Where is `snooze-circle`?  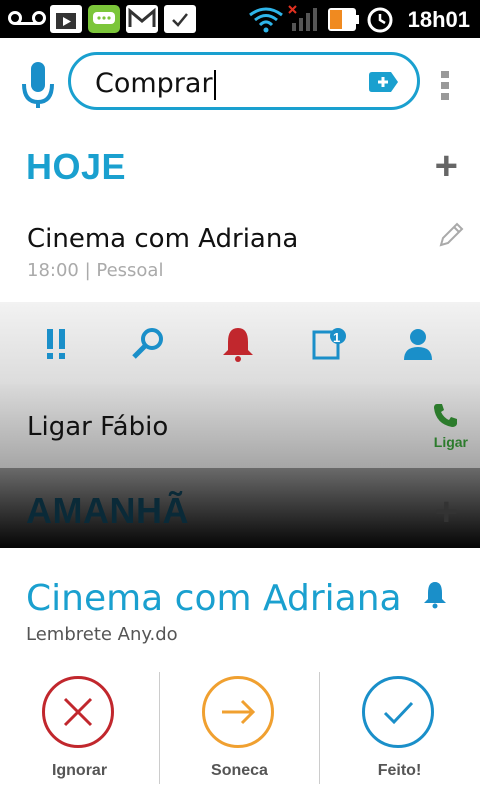 snooze-circle is located at coordinates (238, 712).